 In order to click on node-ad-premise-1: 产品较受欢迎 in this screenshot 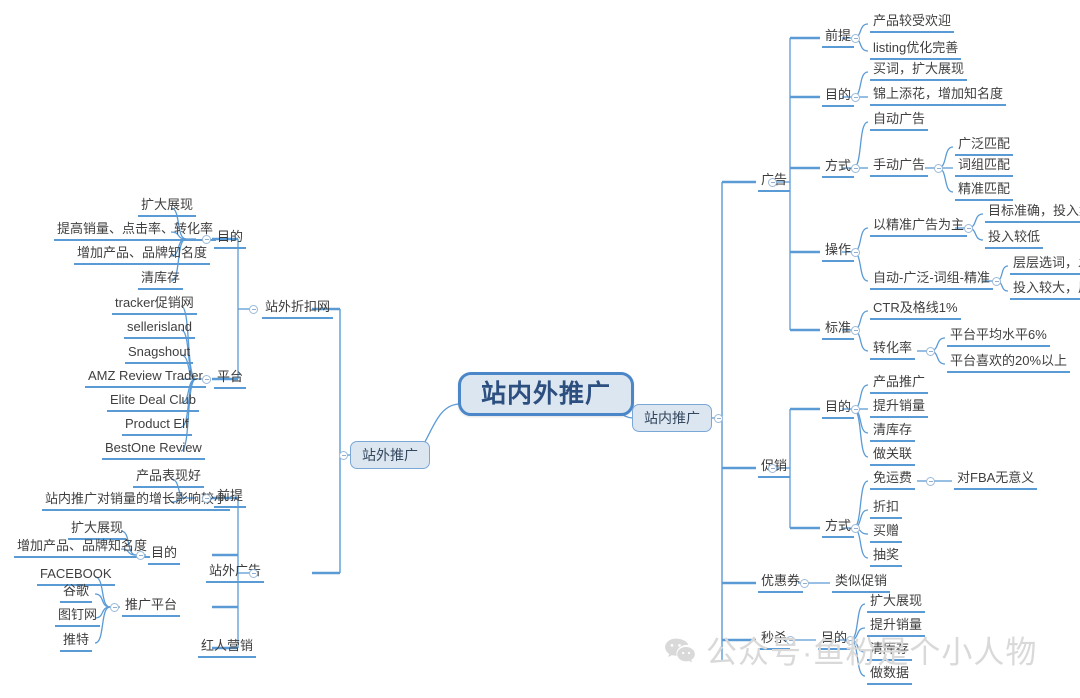, I will do `click(912, 23)`.